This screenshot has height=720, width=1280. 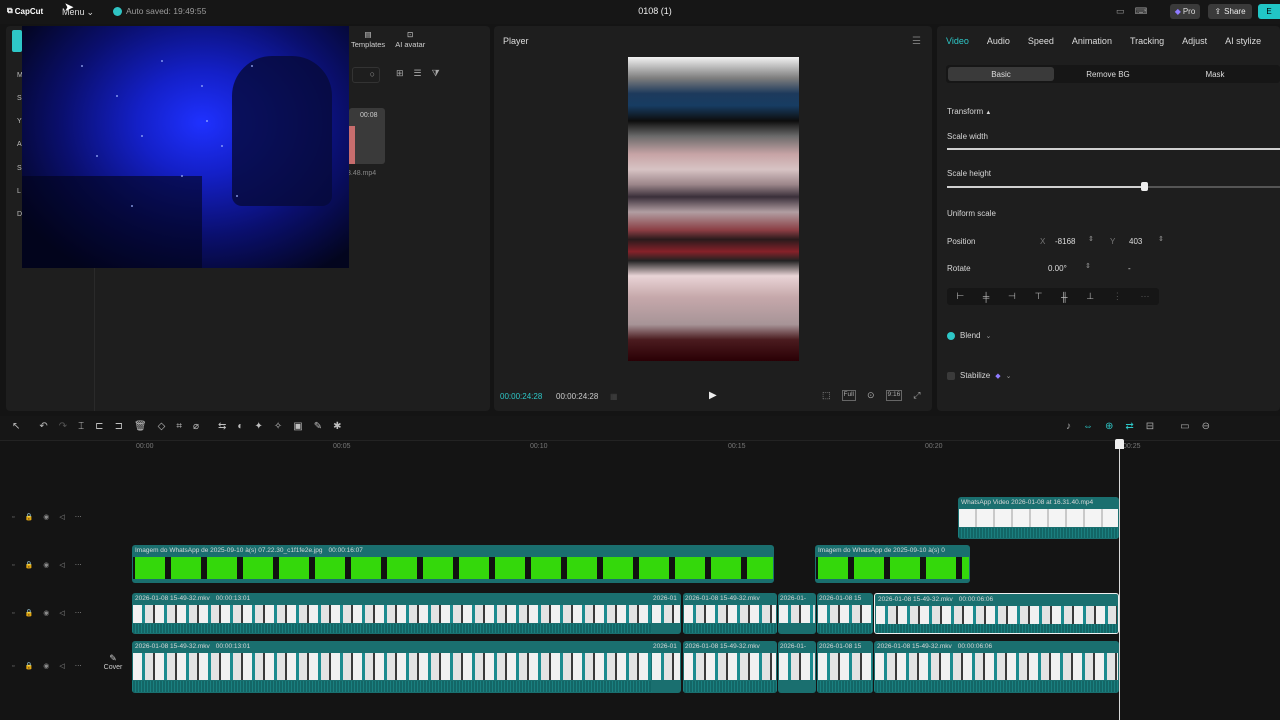 What do you see at coordinates (43, 426) in the screenshot?
I see `undo-icon: ↶` at bounding box center [43, 426].